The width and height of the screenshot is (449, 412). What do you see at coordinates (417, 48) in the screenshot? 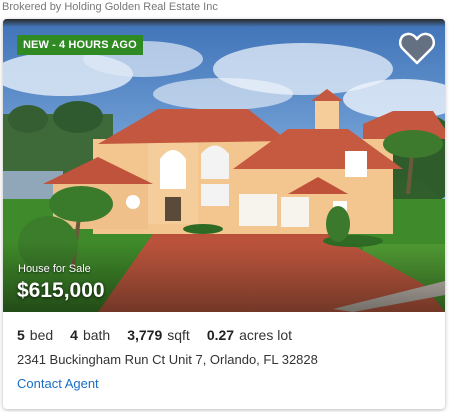
I see `heart-icon` at bounding box center [417, 48].